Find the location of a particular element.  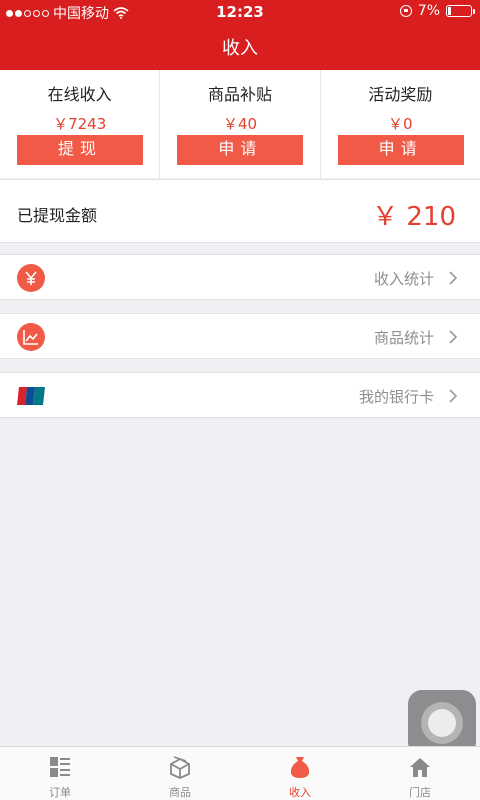

yen-icon is located at coordinates (31, 278).